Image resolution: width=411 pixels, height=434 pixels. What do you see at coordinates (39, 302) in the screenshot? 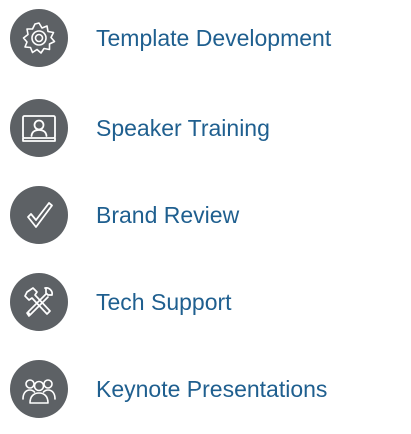
I see `tools-icon` at bounding box center [39, 302].